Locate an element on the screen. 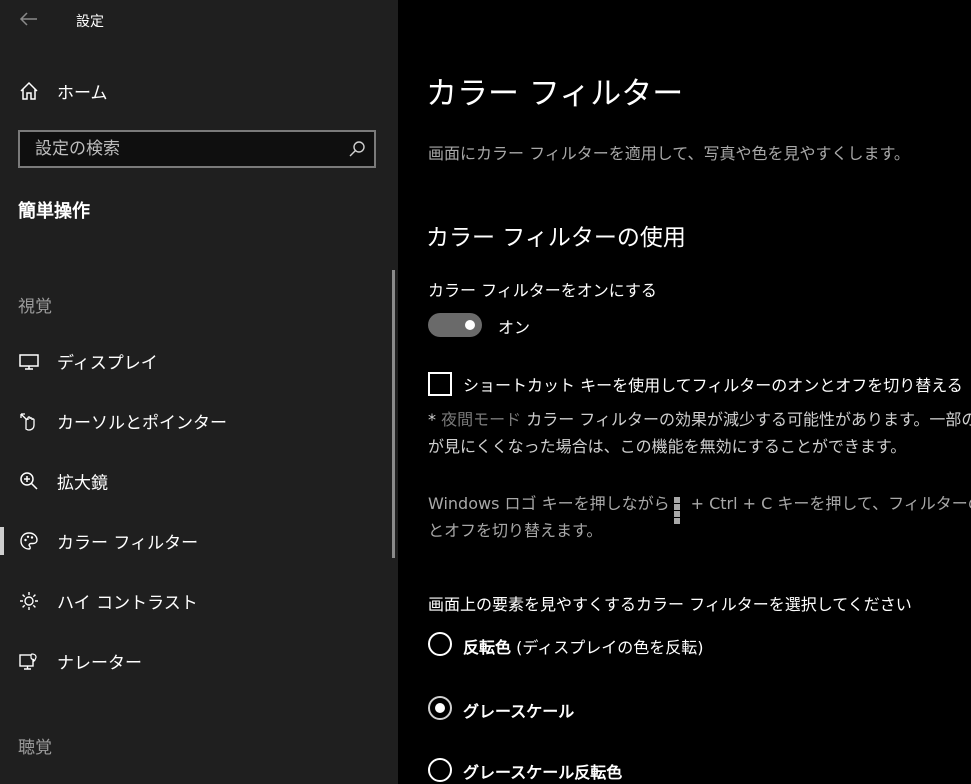  magnifier-icon is located at coordinates (29, 481).